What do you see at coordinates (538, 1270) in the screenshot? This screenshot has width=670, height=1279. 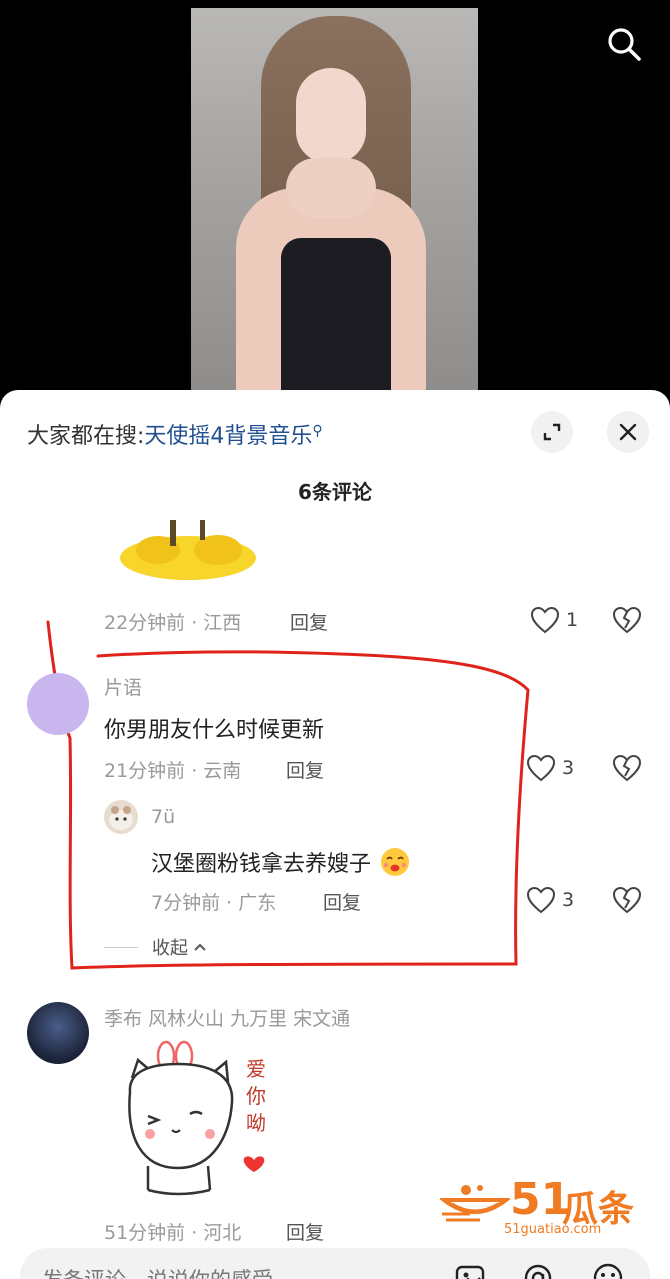 I see `at-icon` at bounding box center [538, 1270].